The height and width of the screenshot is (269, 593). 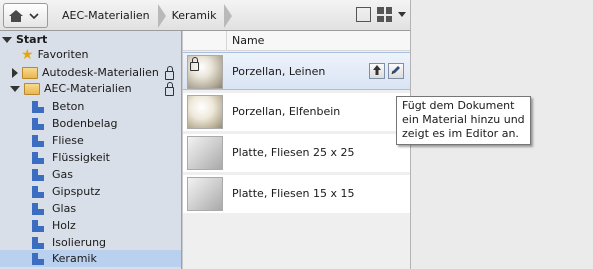 I want to click on tree-item-favorites: ★ Favoriten, so click(x=55, y=54).